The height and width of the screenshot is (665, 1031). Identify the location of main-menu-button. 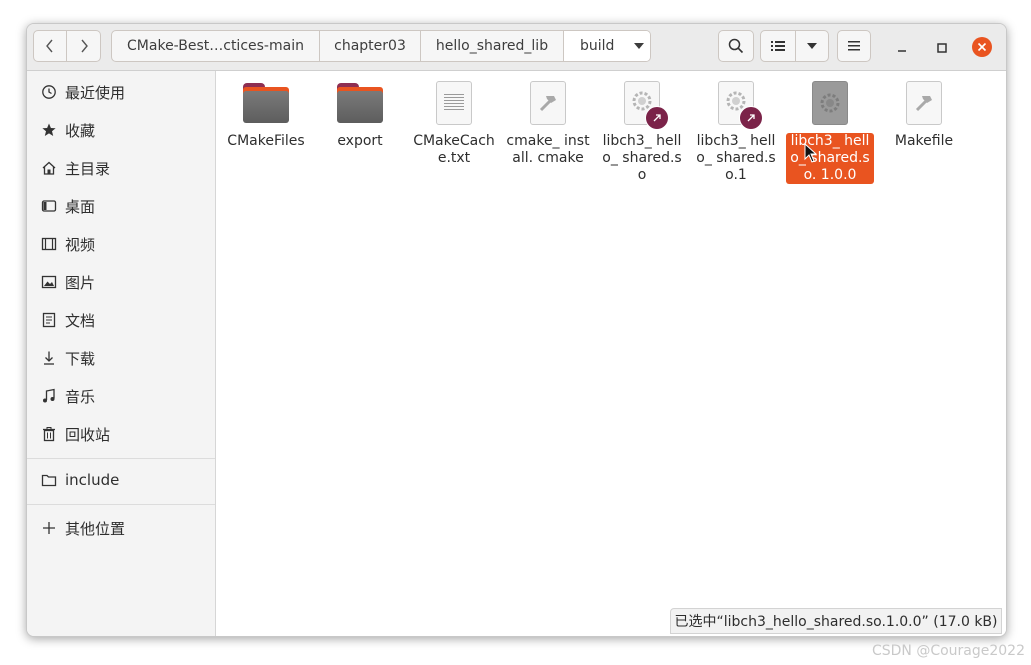
(854, 46).